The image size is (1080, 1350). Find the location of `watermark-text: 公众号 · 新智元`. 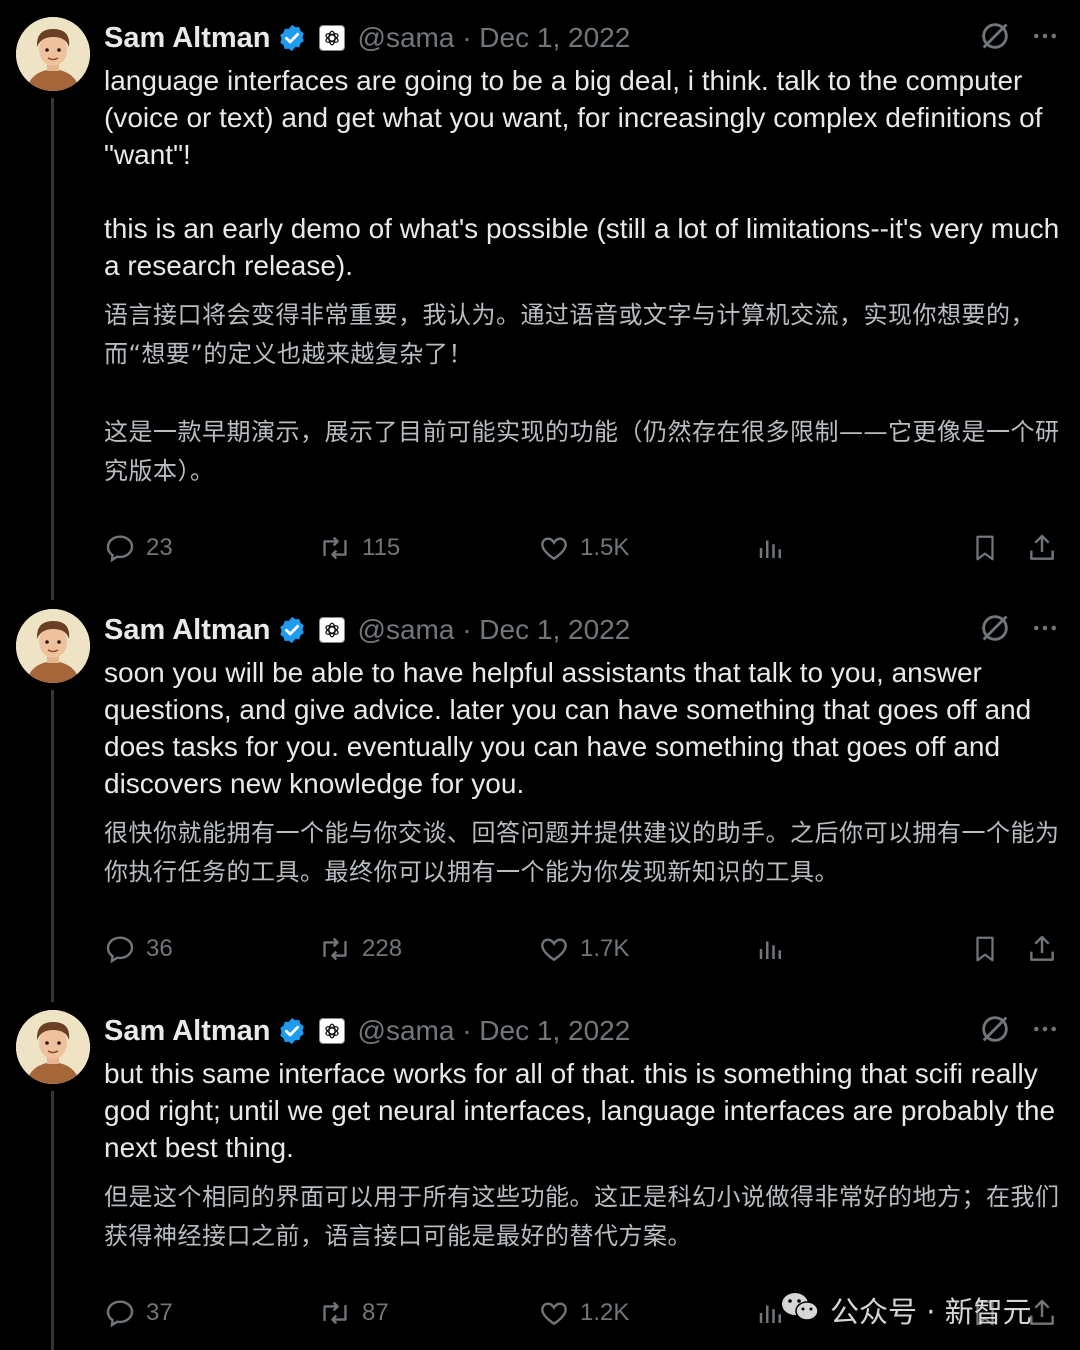

watermark-text: 公众号 · 新智元 is located at coordinates (931, 1312).